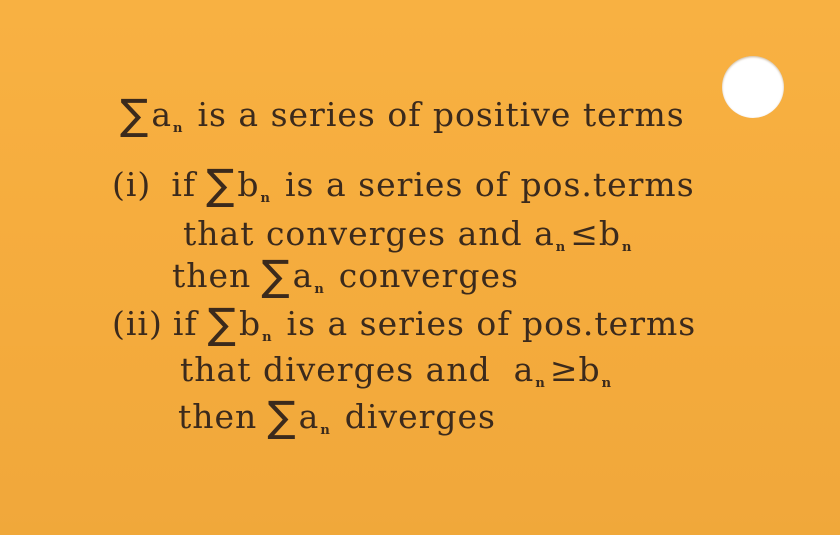 The image size is (840, 535). I want to click on case-one-line: (i) if ∑bn is a series of pos.terms, so click(403, 185).